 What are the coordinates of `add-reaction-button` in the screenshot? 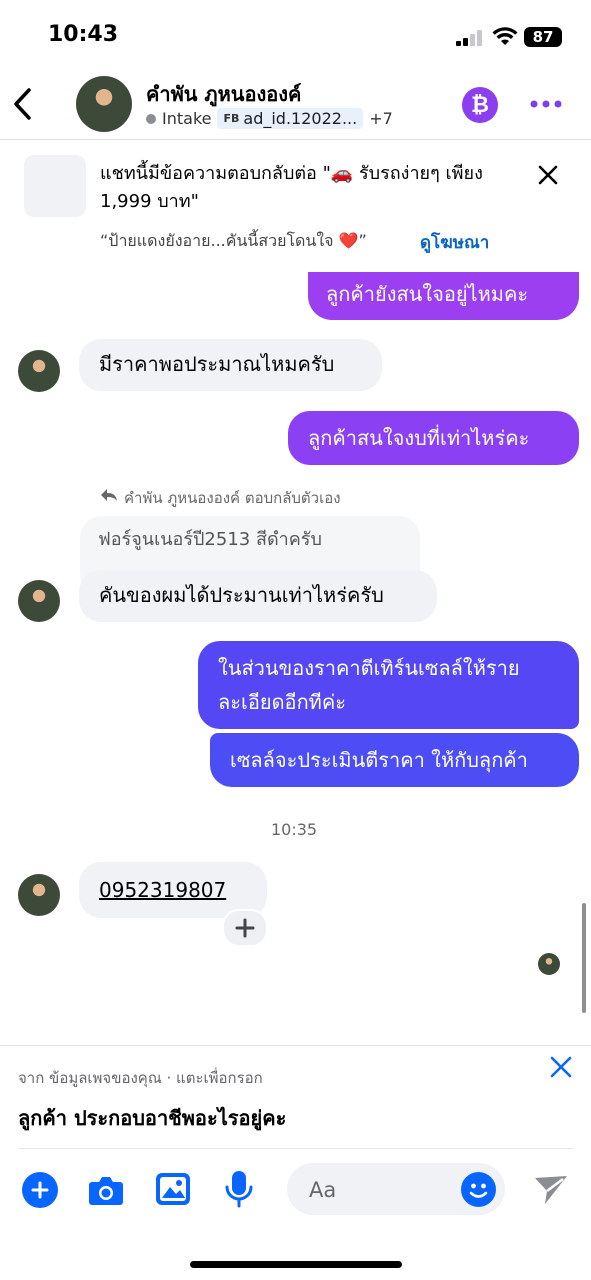 It's located at (245, 928).